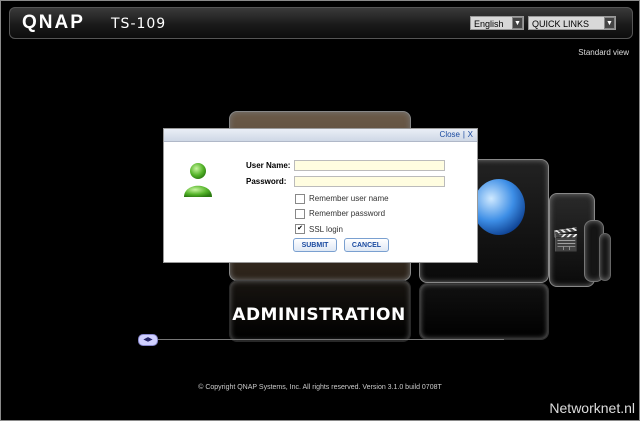 The height and width of the screenshot is (421, 640). Describe the element at coordinates (300, 214) in the screenshot. I see `remember-password-checkbox` at that location.